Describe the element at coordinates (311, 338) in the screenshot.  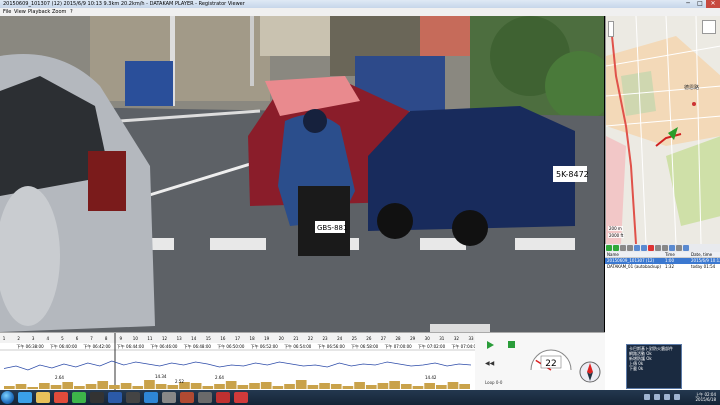
I see `tick-label: 22` at that location.